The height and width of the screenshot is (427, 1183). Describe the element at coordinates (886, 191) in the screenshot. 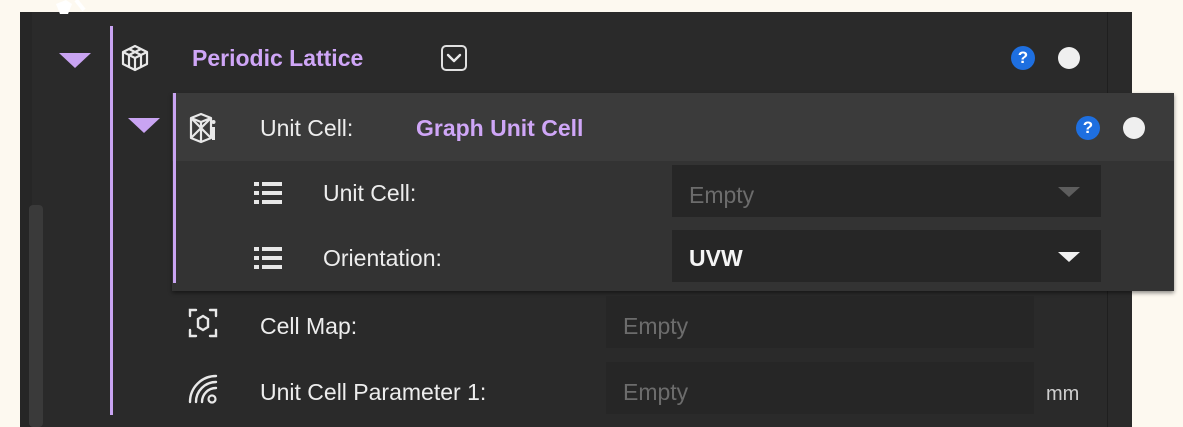

I see `unit-cell-select: Empty` at that location.